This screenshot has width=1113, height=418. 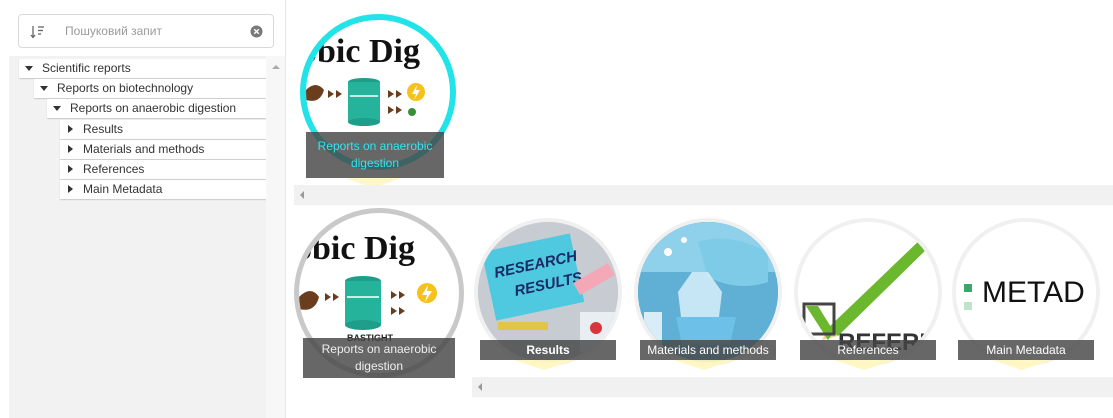 I want to click on child-card-references: REFERENC References, so click(x=869, y=303).